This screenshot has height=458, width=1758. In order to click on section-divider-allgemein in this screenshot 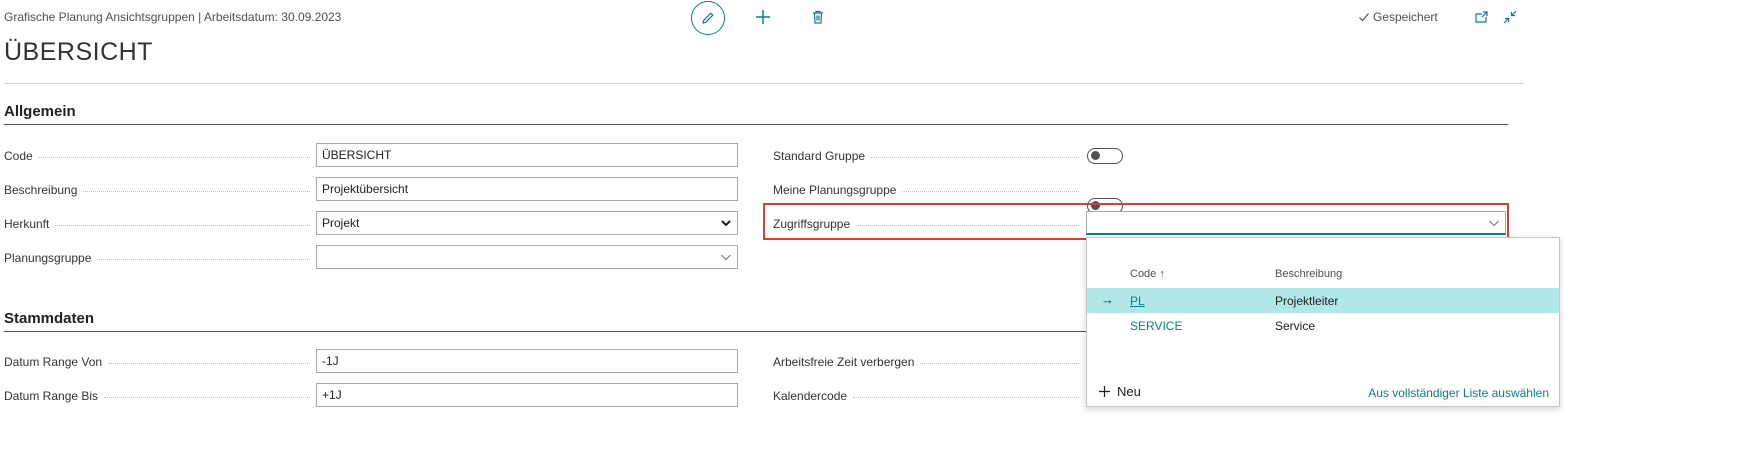, I will do `click(756, 124)`.